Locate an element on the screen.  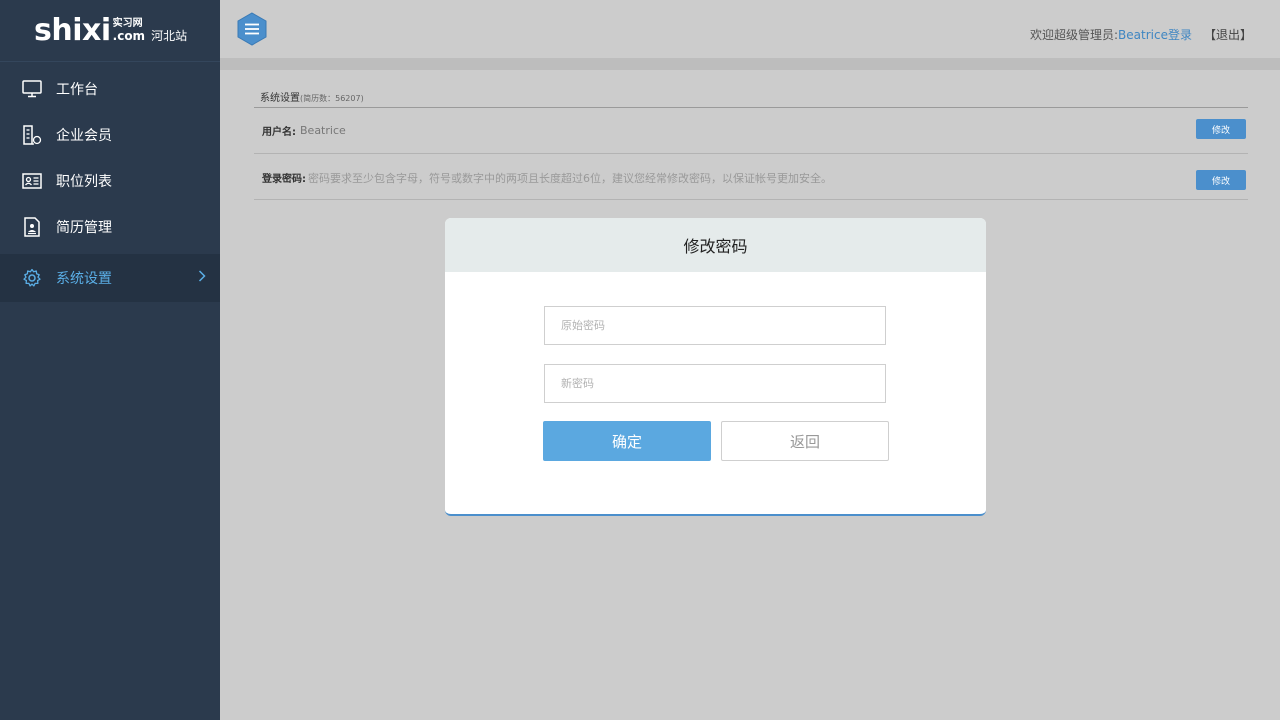
sidebar-item-jobs: 职位列表 is located at coordinates (110, 181).